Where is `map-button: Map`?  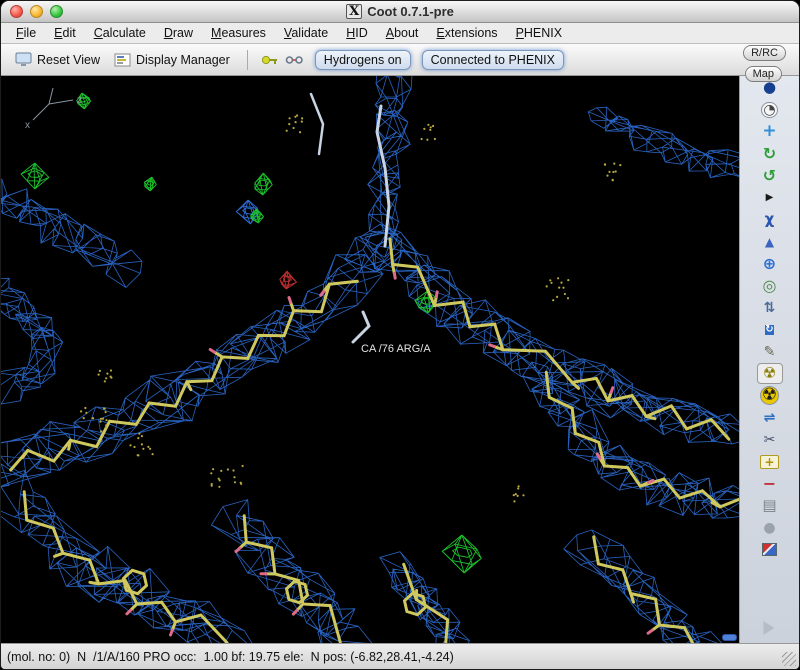 map-button: Map is located at coordinates (763, 74).